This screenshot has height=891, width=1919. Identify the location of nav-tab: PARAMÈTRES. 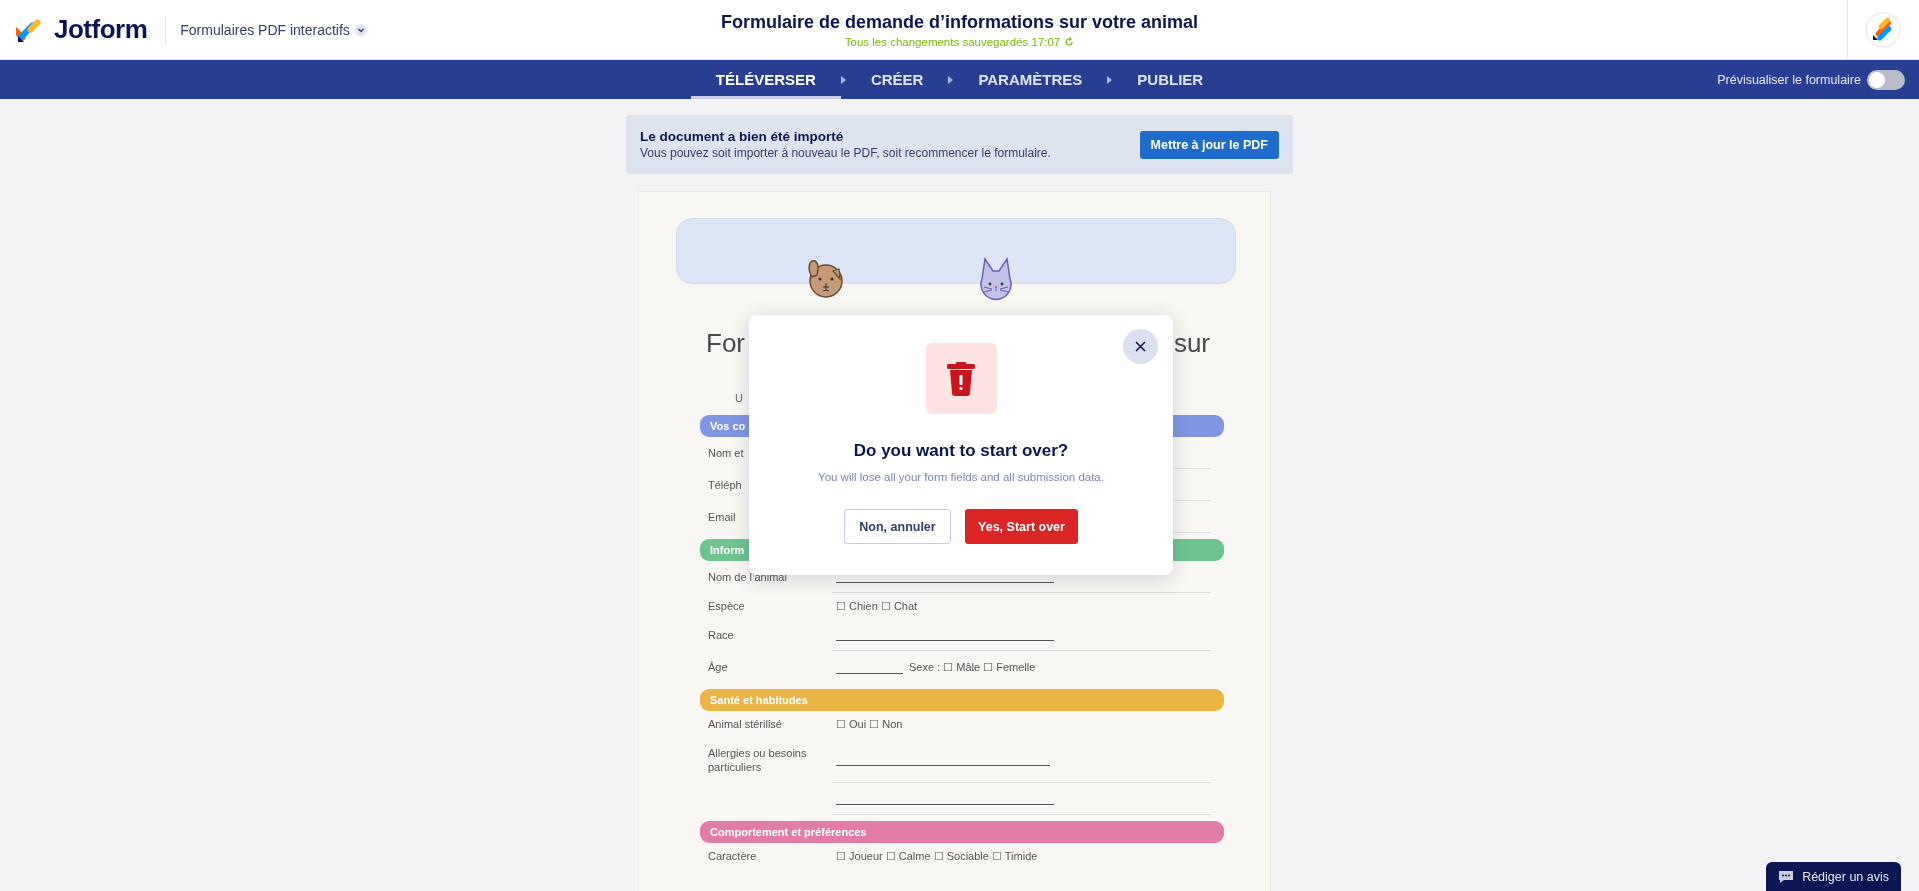
(1030, 79).